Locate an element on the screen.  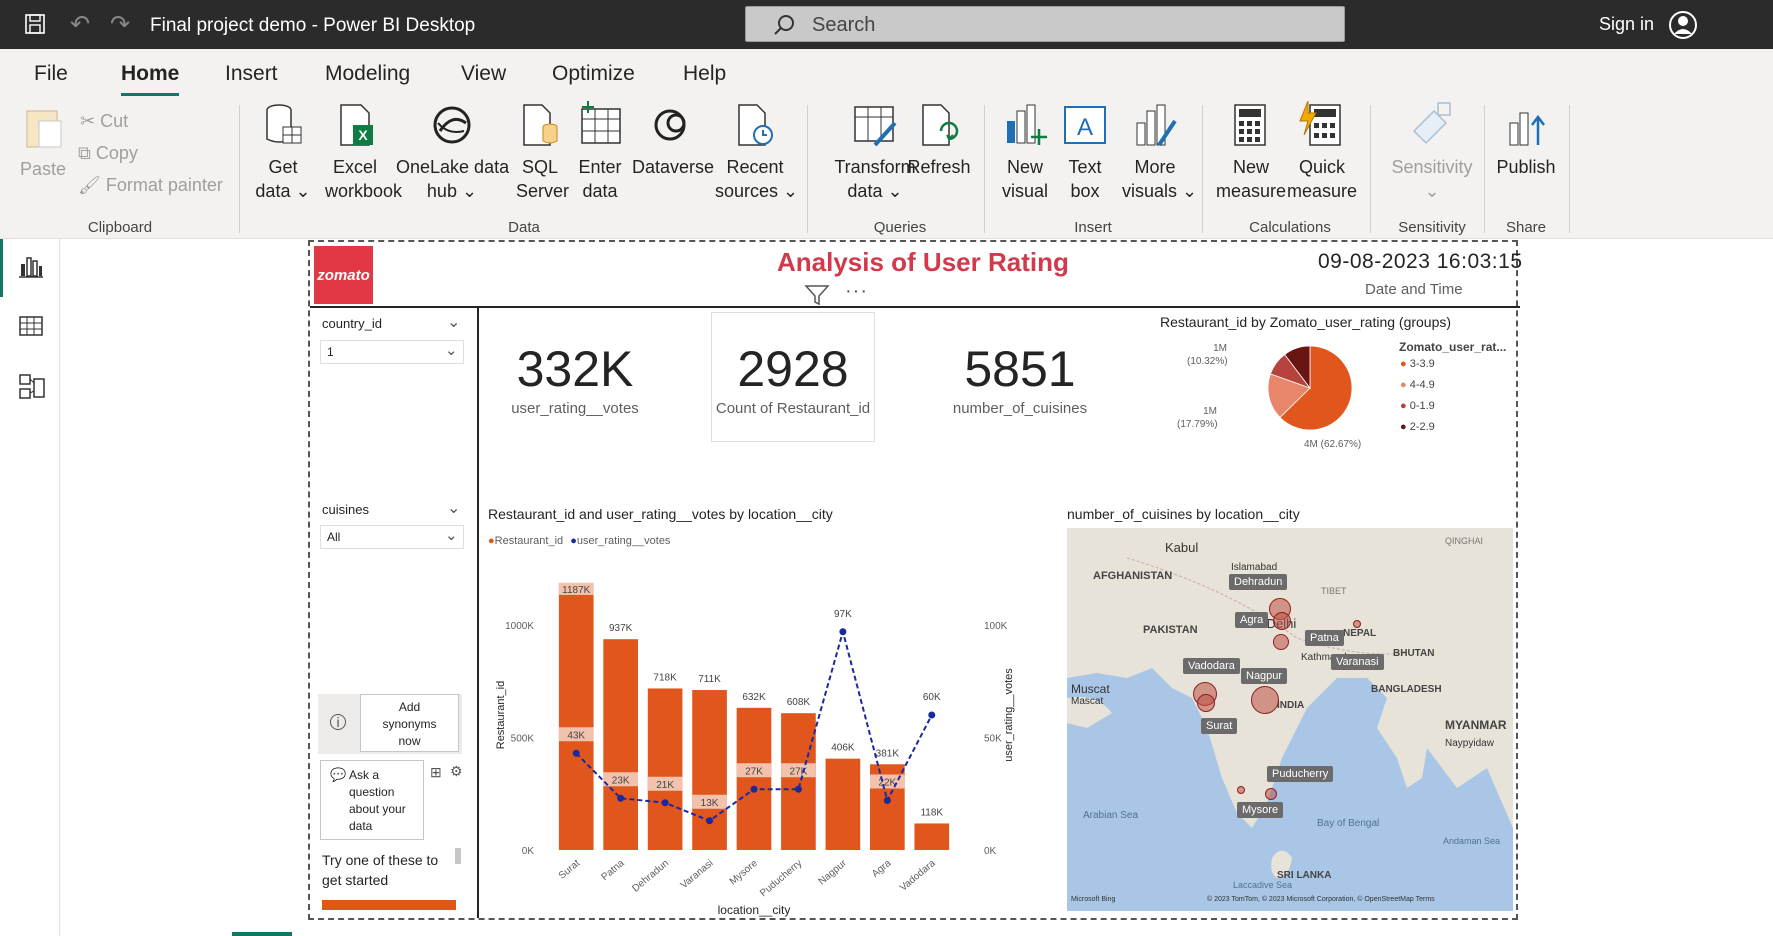
bar-Mysore is located at coordinates (754, 778).